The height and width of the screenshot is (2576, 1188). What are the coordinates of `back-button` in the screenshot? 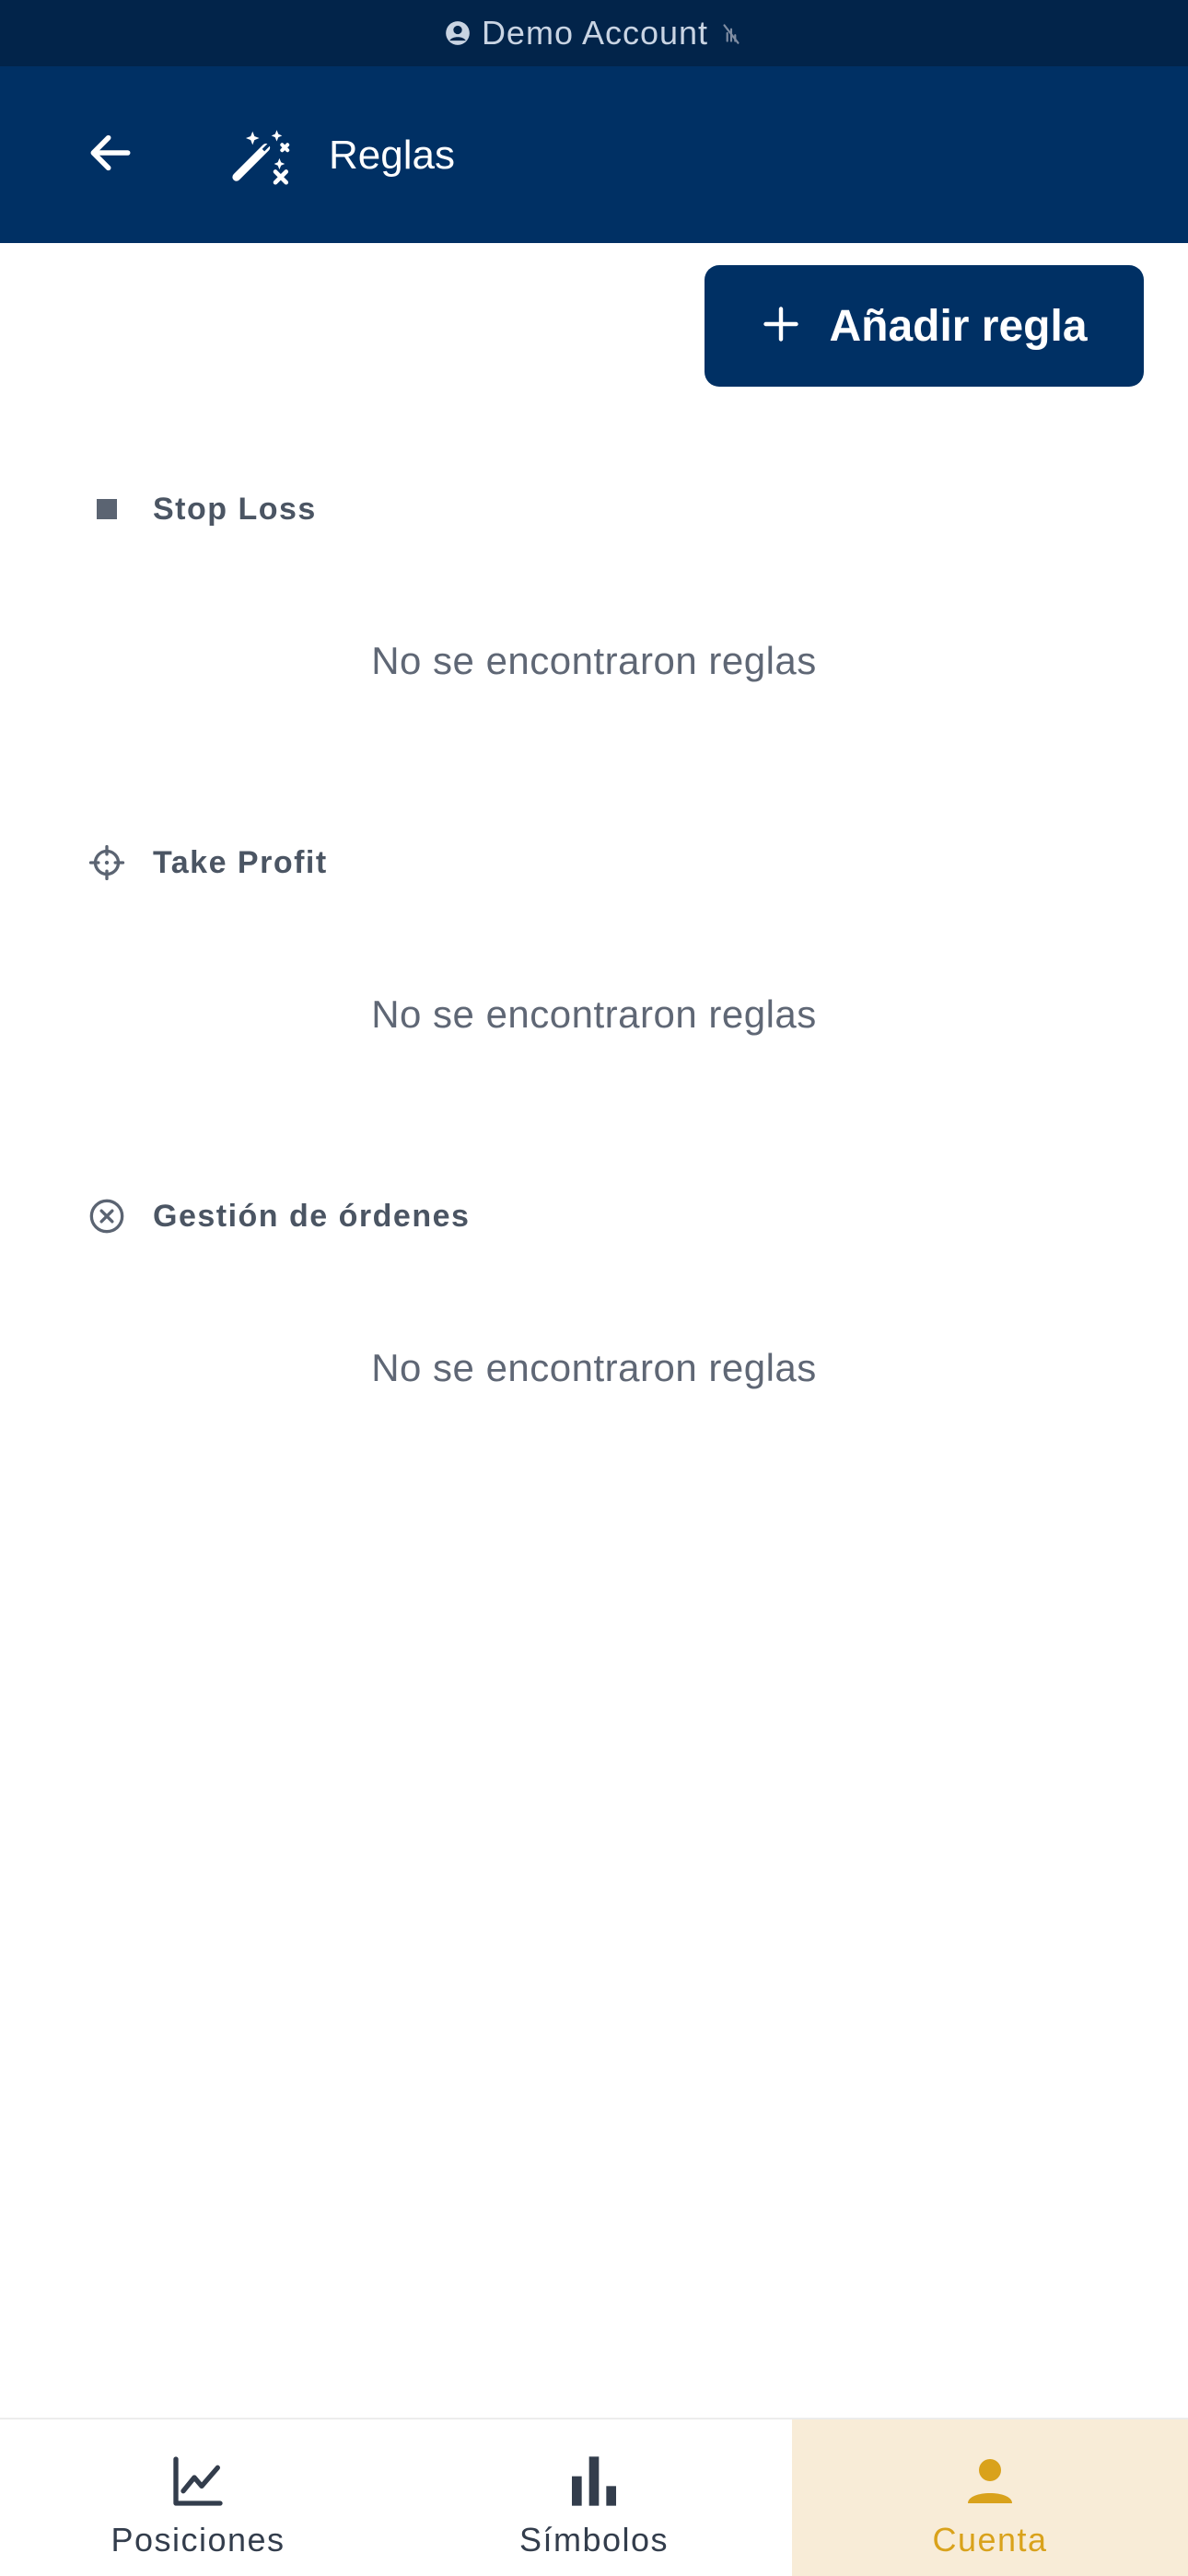 It's located at (111, 154).